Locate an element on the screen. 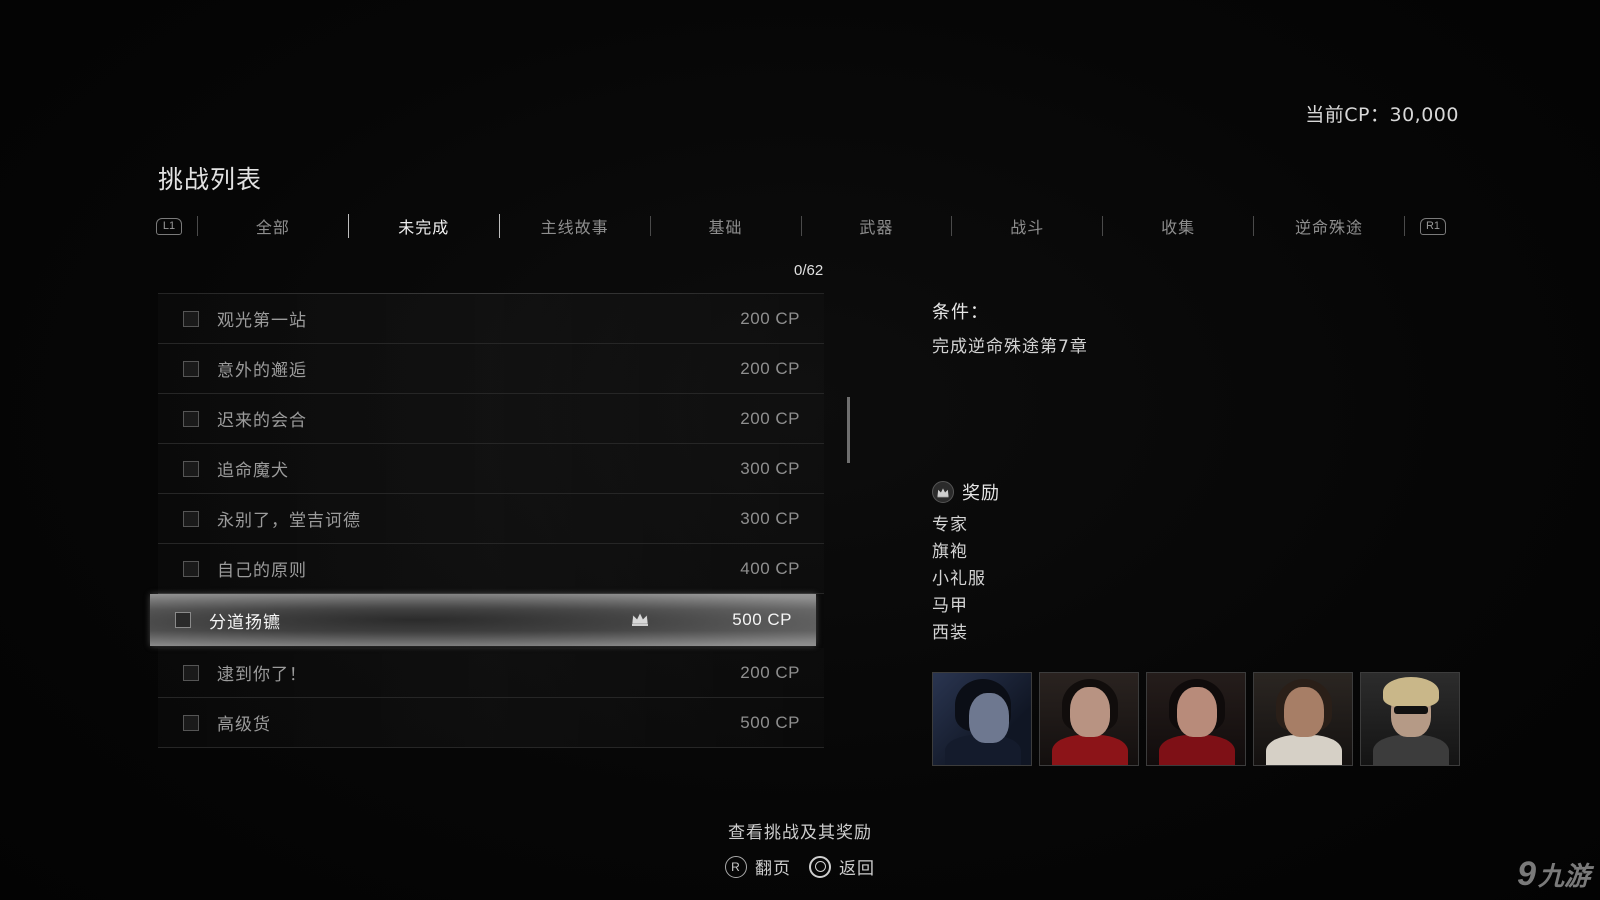 Image resolution: width=1600 pixels, height=900 pixels. footer-controls: R 翻页 返回 is located at coordinates (800, 866).